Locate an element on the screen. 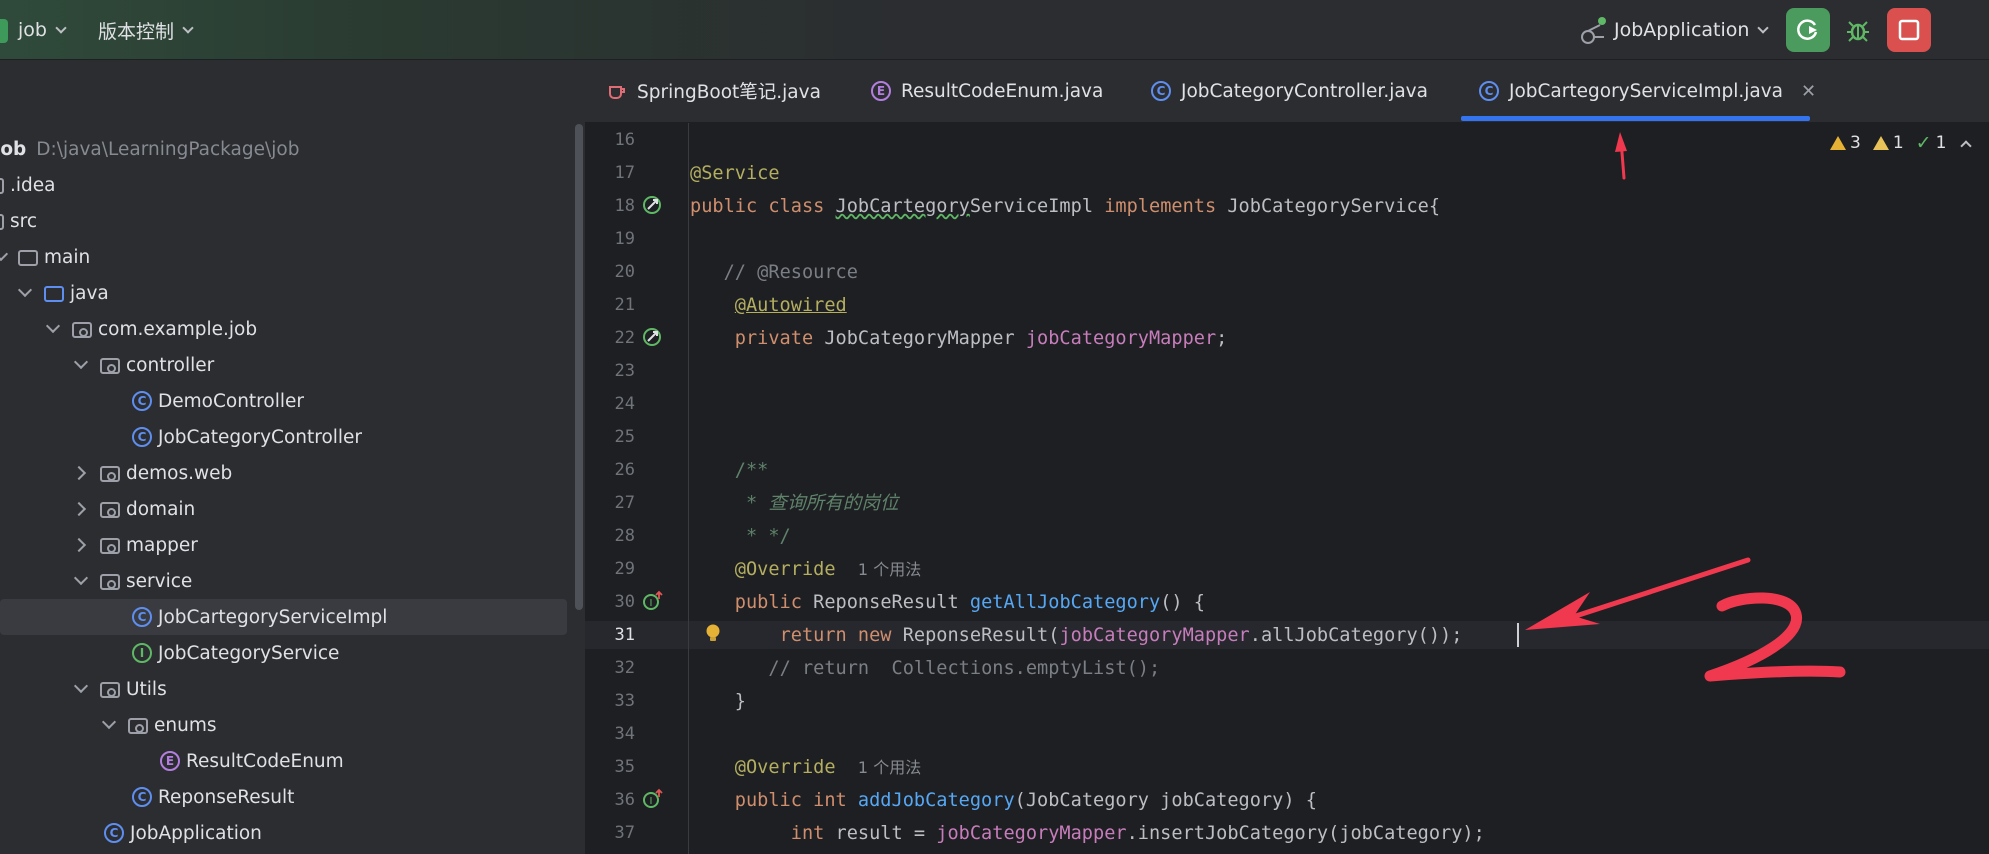 The image size is (1989, 854). tree-item-democontroller: C DemoController is located at coordinates (284, 401).